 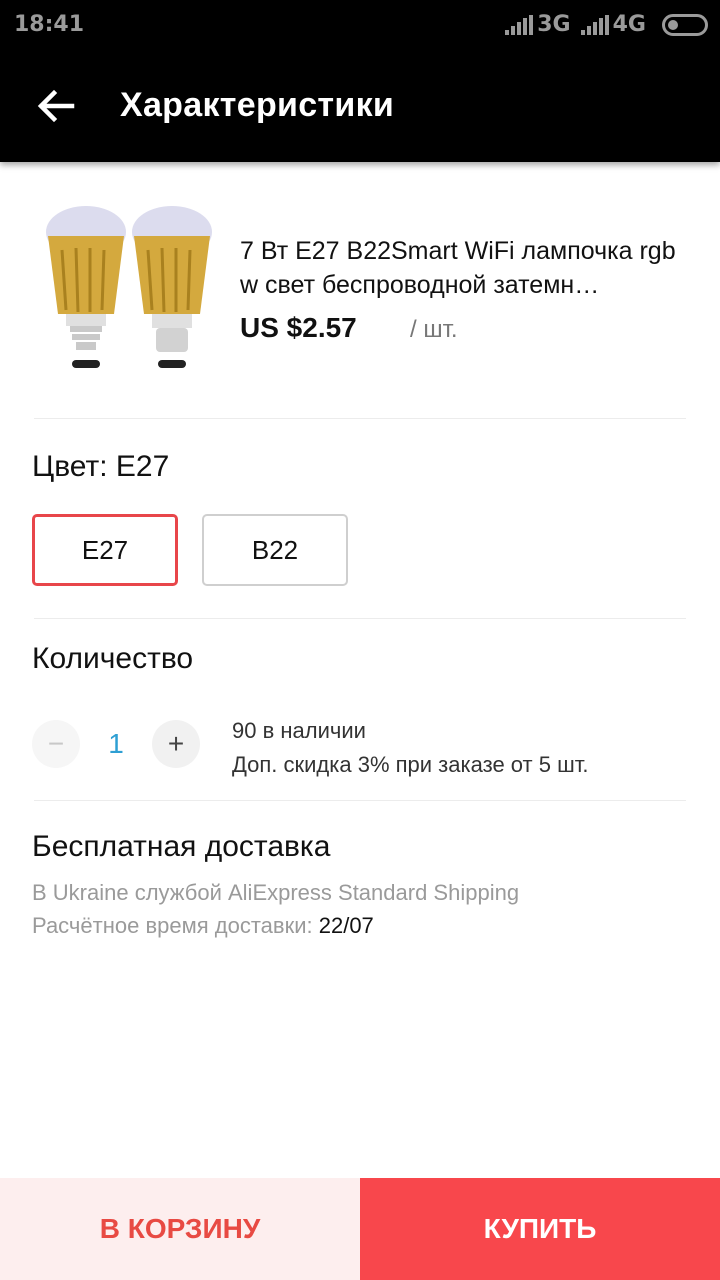 I want to click on bottom-action-bar: В КОРЗИНУ КУПИТЬ, so click(x=360, y=1229).